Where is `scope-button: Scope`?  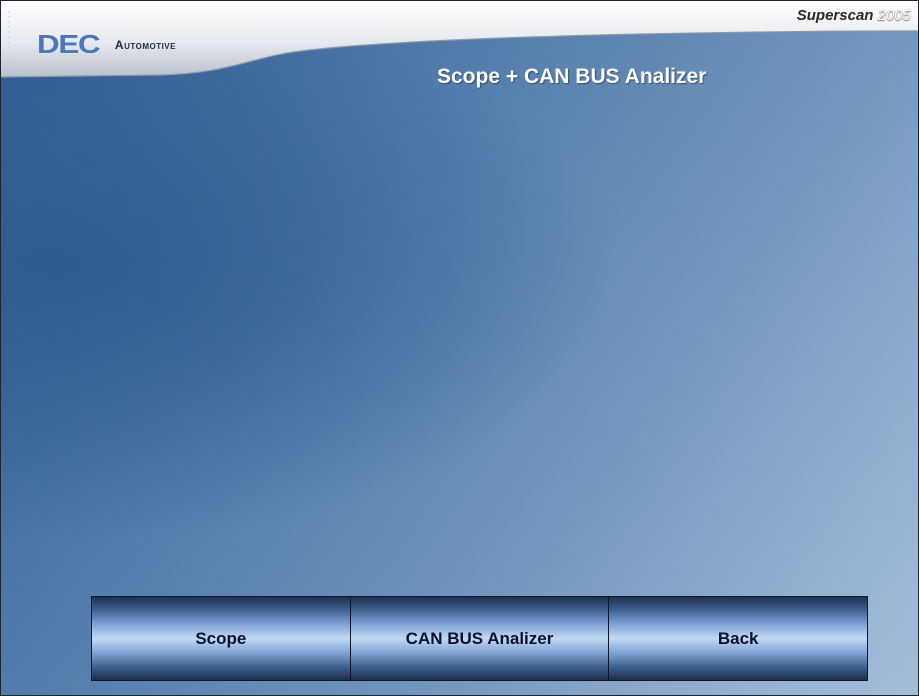
scope-button: Scope is located at coordinates (221, 638).